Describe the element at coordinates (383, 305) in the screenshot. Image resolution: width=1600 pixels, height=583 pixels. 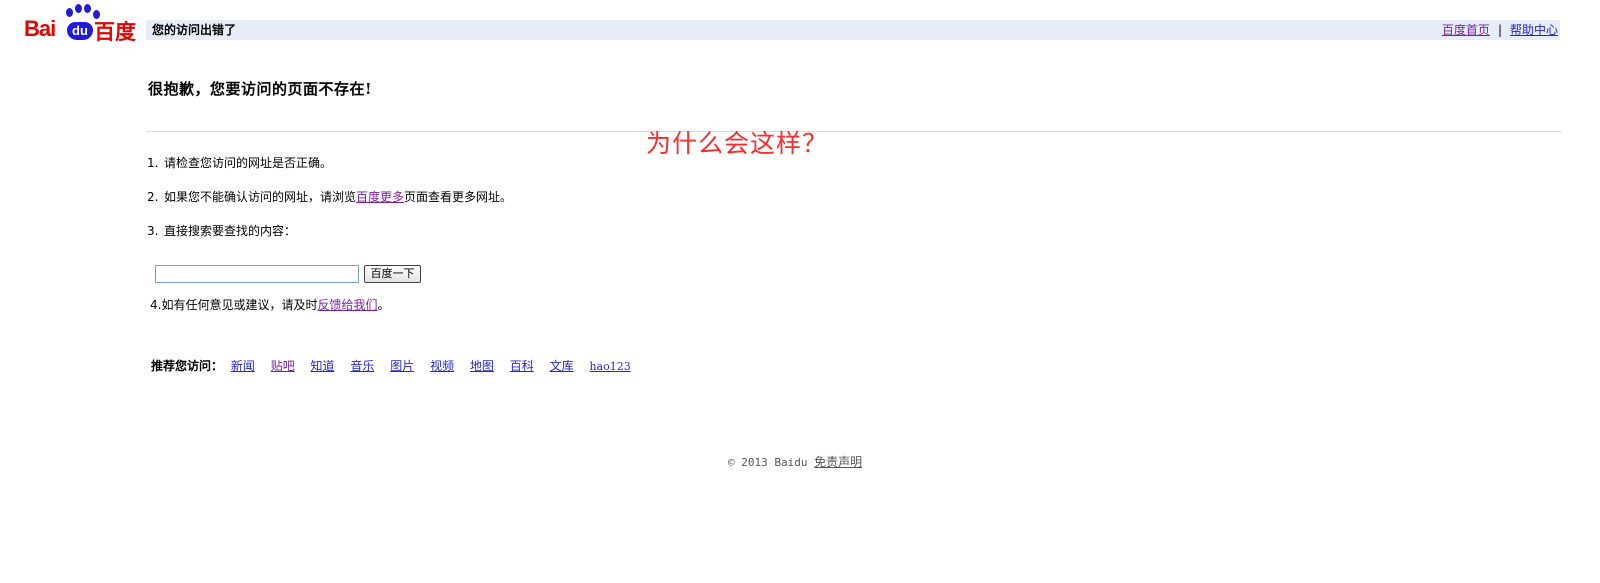
I see `tip-text-after: 。` at that location.